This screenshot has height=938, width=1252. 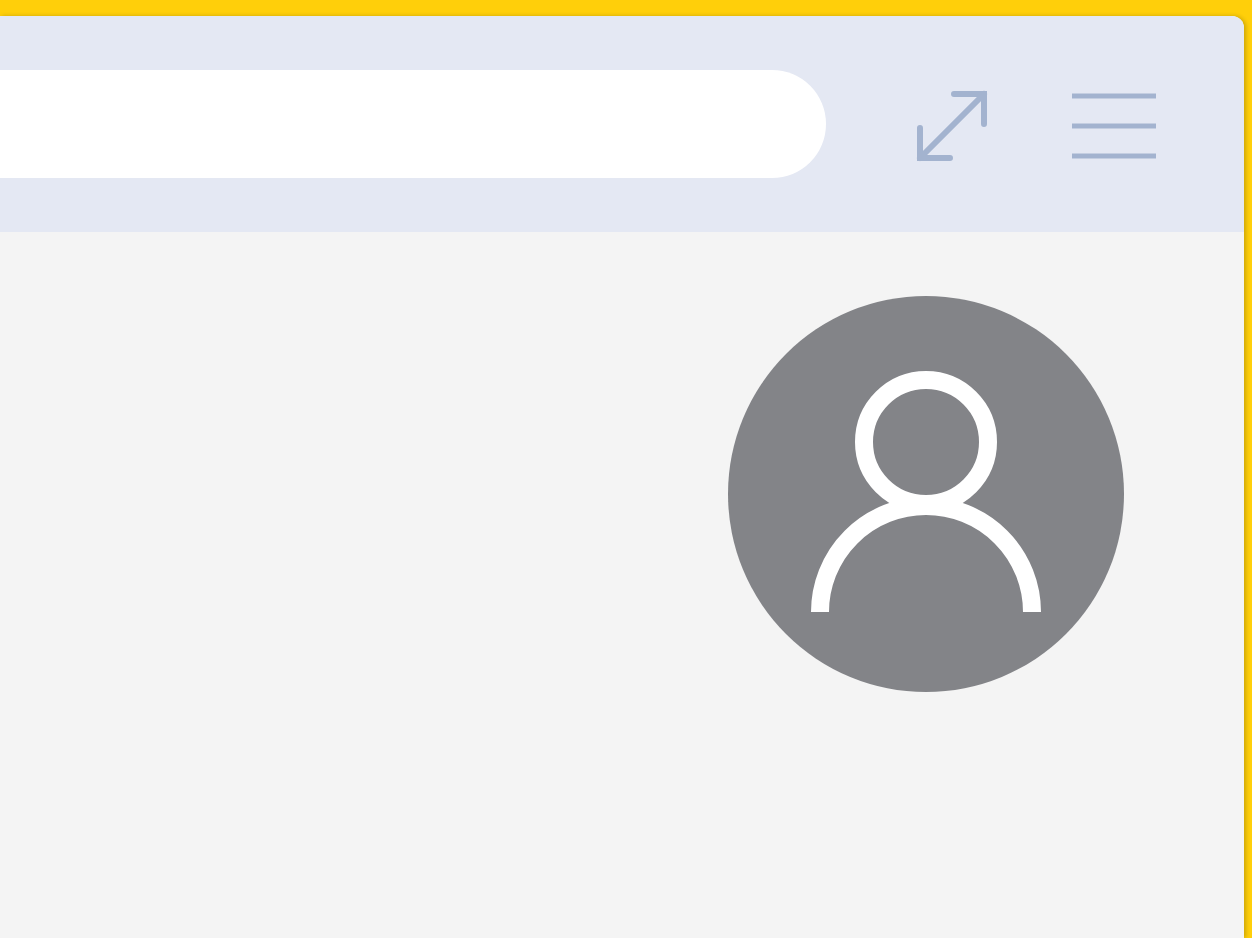 What do you see at coordinates (952, 126) in the screenshot?
I see `expand-icon` at bounding box center [952, 126].